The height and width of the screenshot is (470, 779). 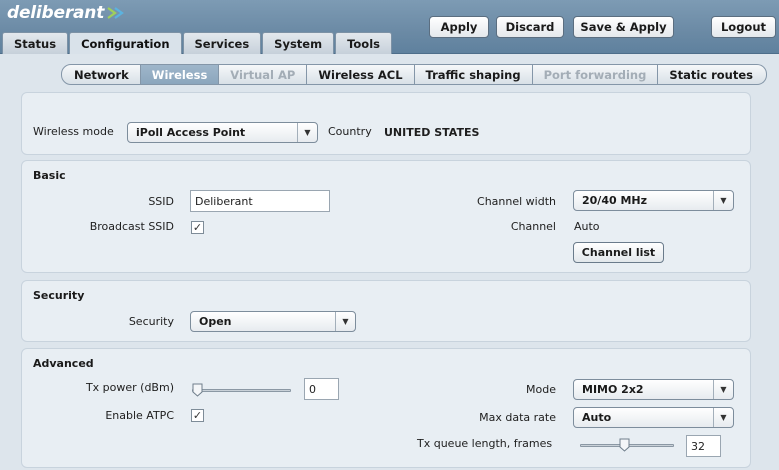 I want to click on subtab-traffic-shaping: Traffic shaping, so click(x=473, y=74).